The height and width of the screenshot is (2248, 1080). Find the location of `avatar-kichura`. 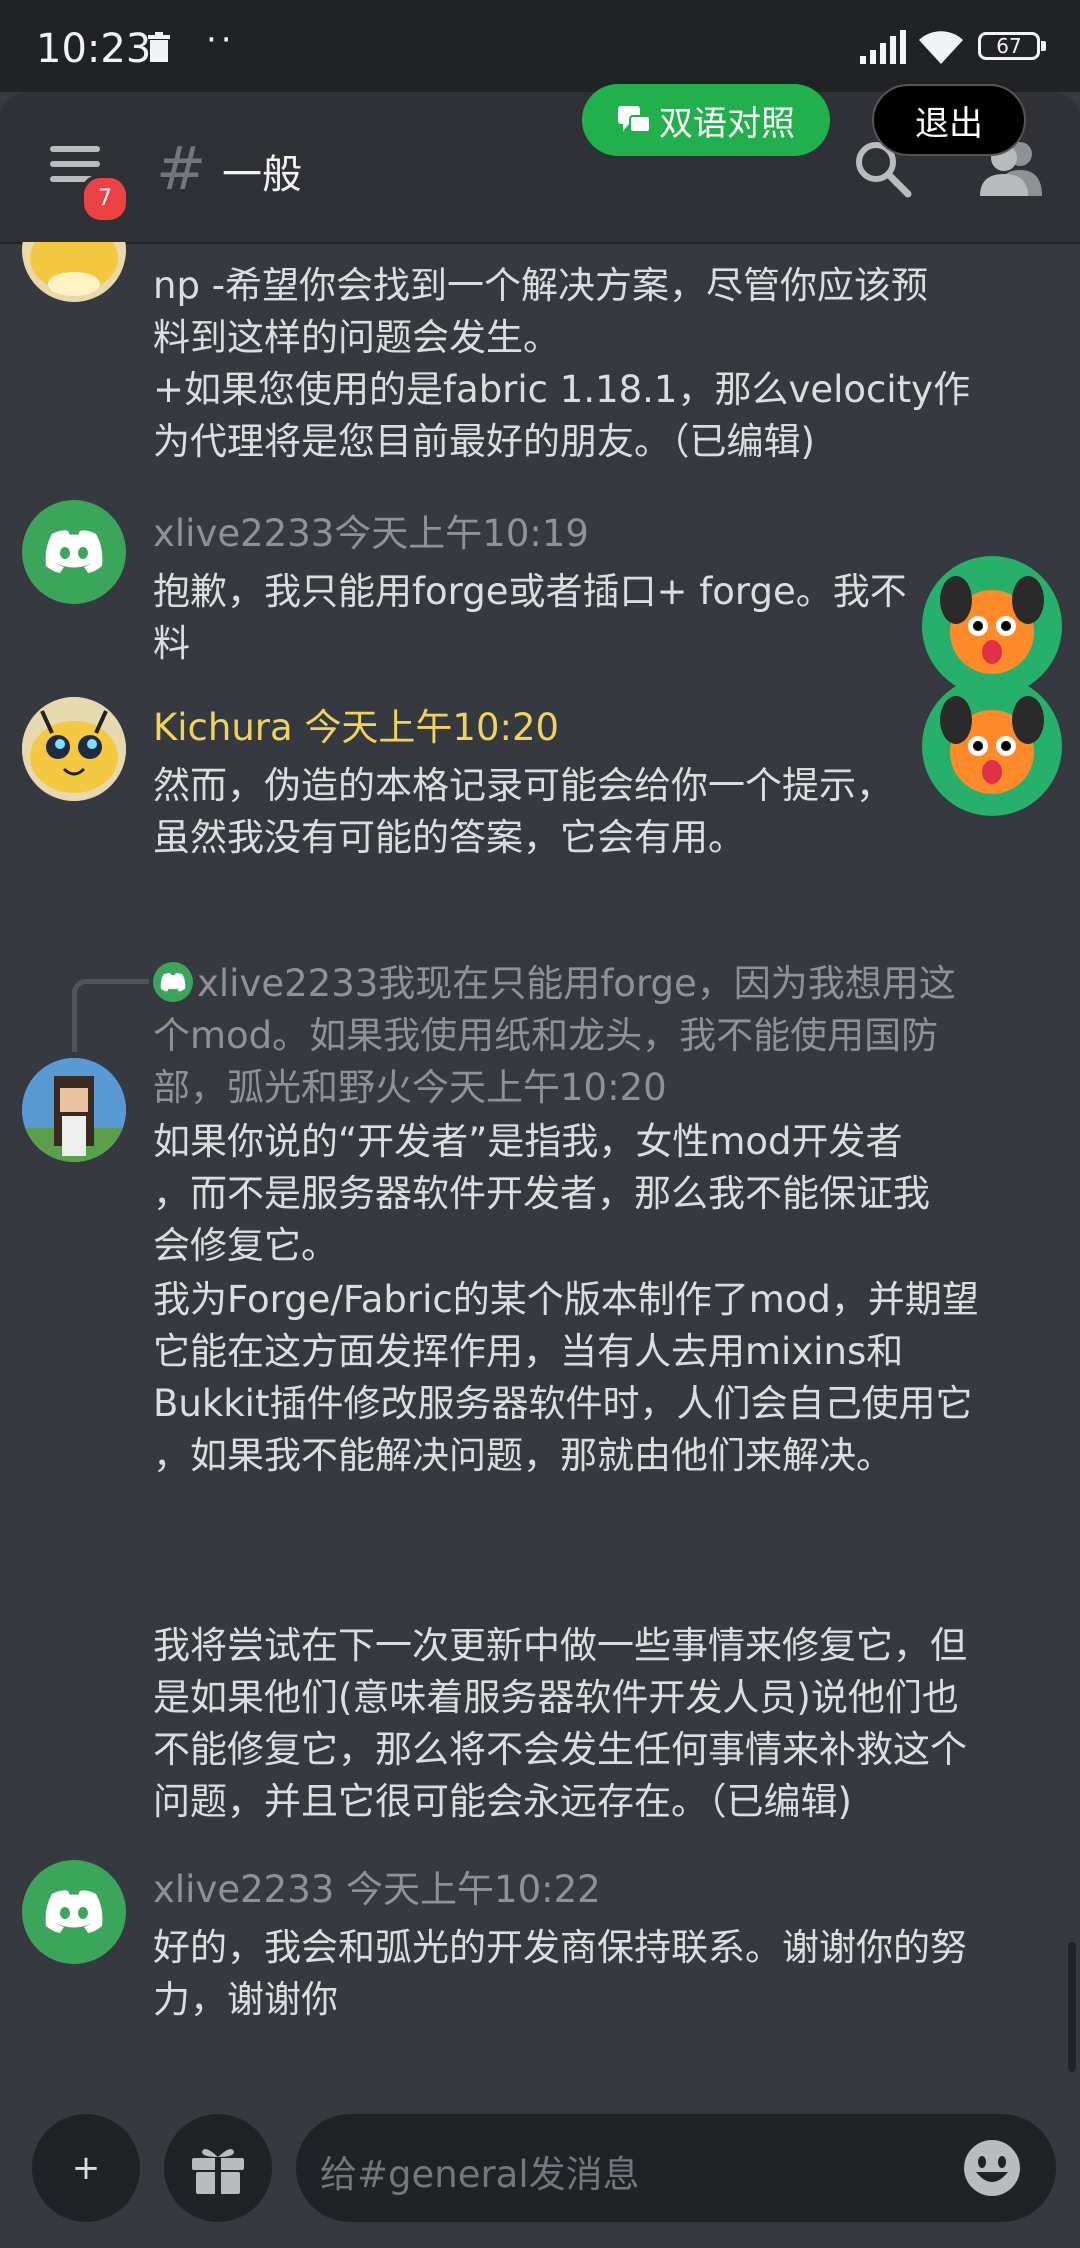

avatar-kichura is located at coordinates (74, 749).